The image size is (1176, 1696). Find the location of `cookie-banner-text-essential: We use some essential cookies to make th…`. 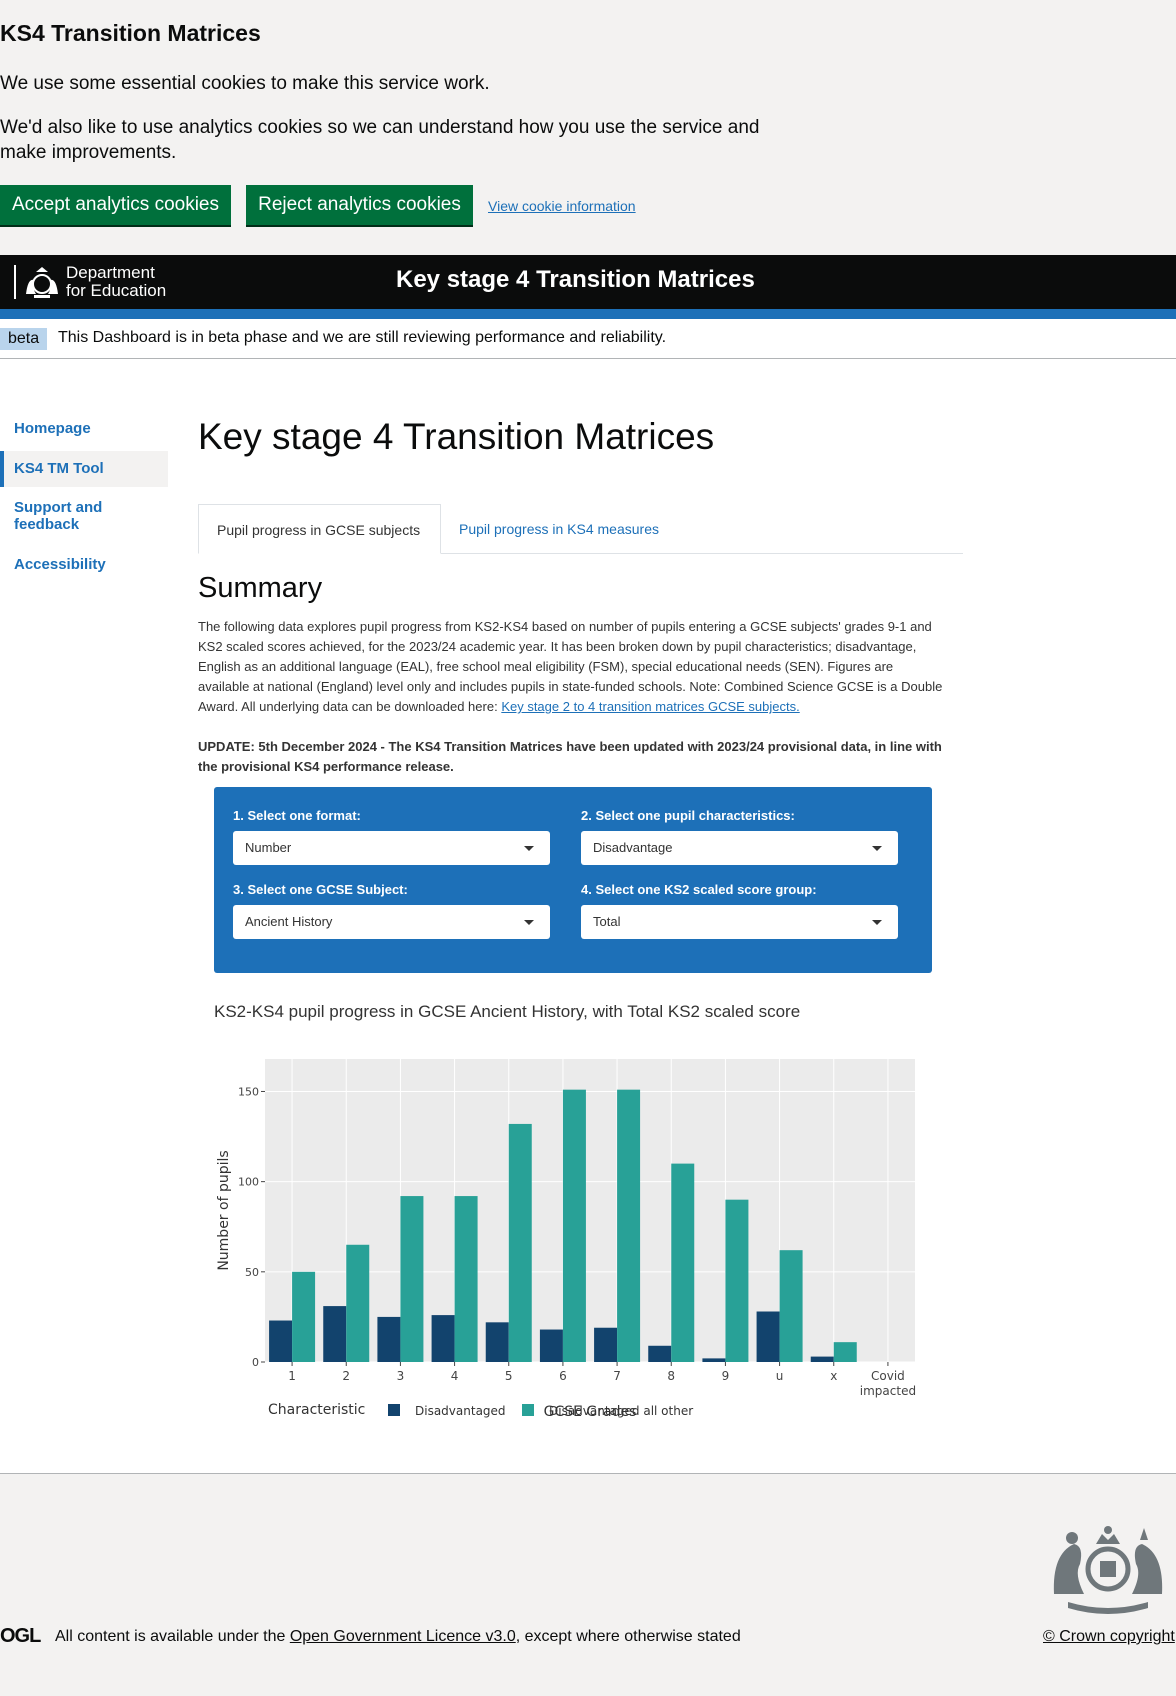

cookie-banner-text-essential: We use some essential cookies to make th… is located at coordinates (245, 83).